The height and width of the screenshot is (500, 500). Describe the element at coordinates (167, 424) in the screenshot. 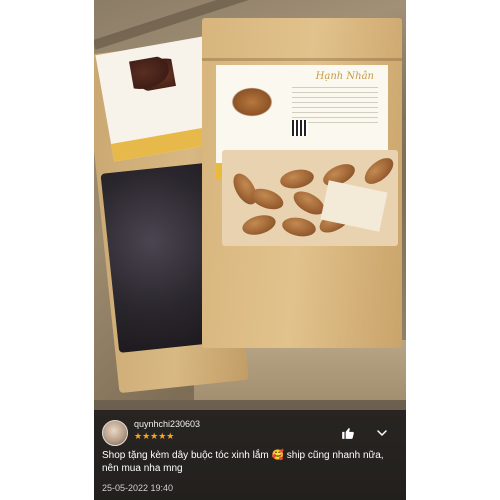

I see `reviewer-username: quynhchi230603` at that location.